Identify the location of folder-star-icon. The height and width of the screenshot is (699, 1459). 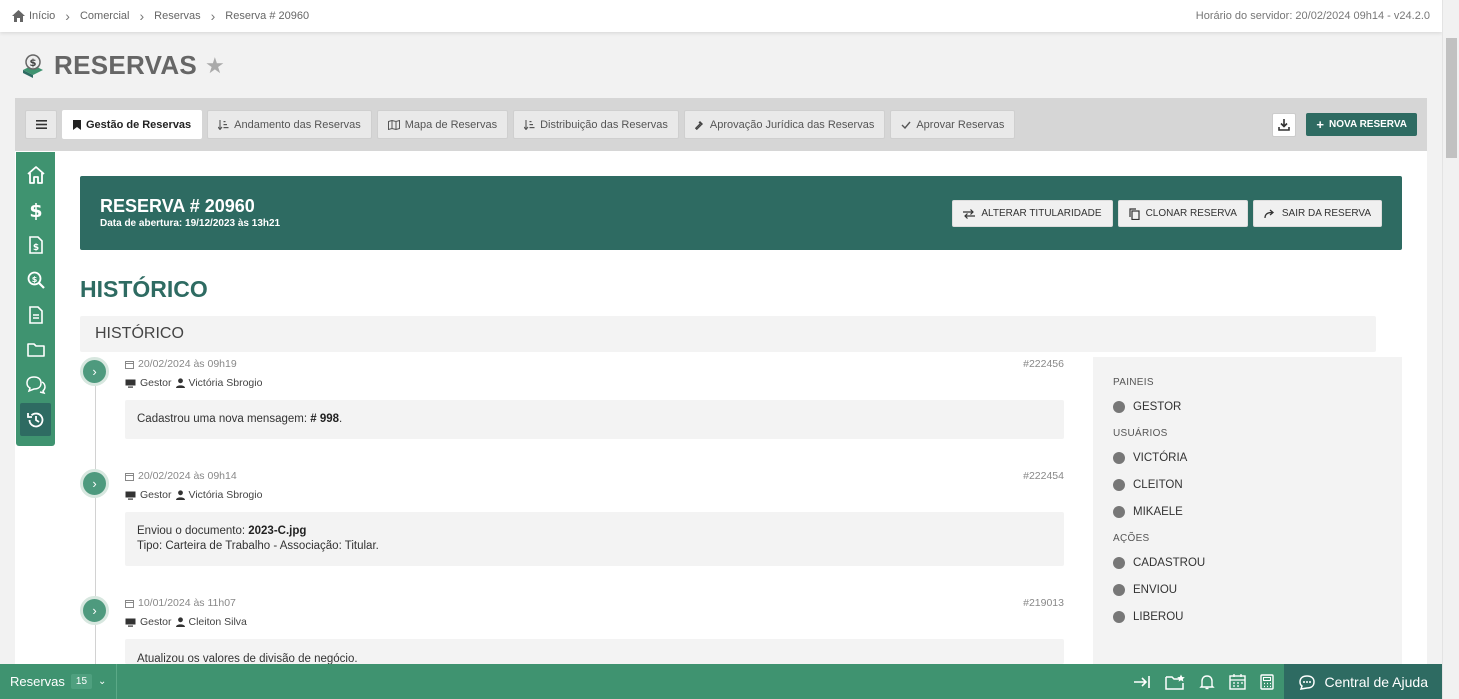
(1175, 682).